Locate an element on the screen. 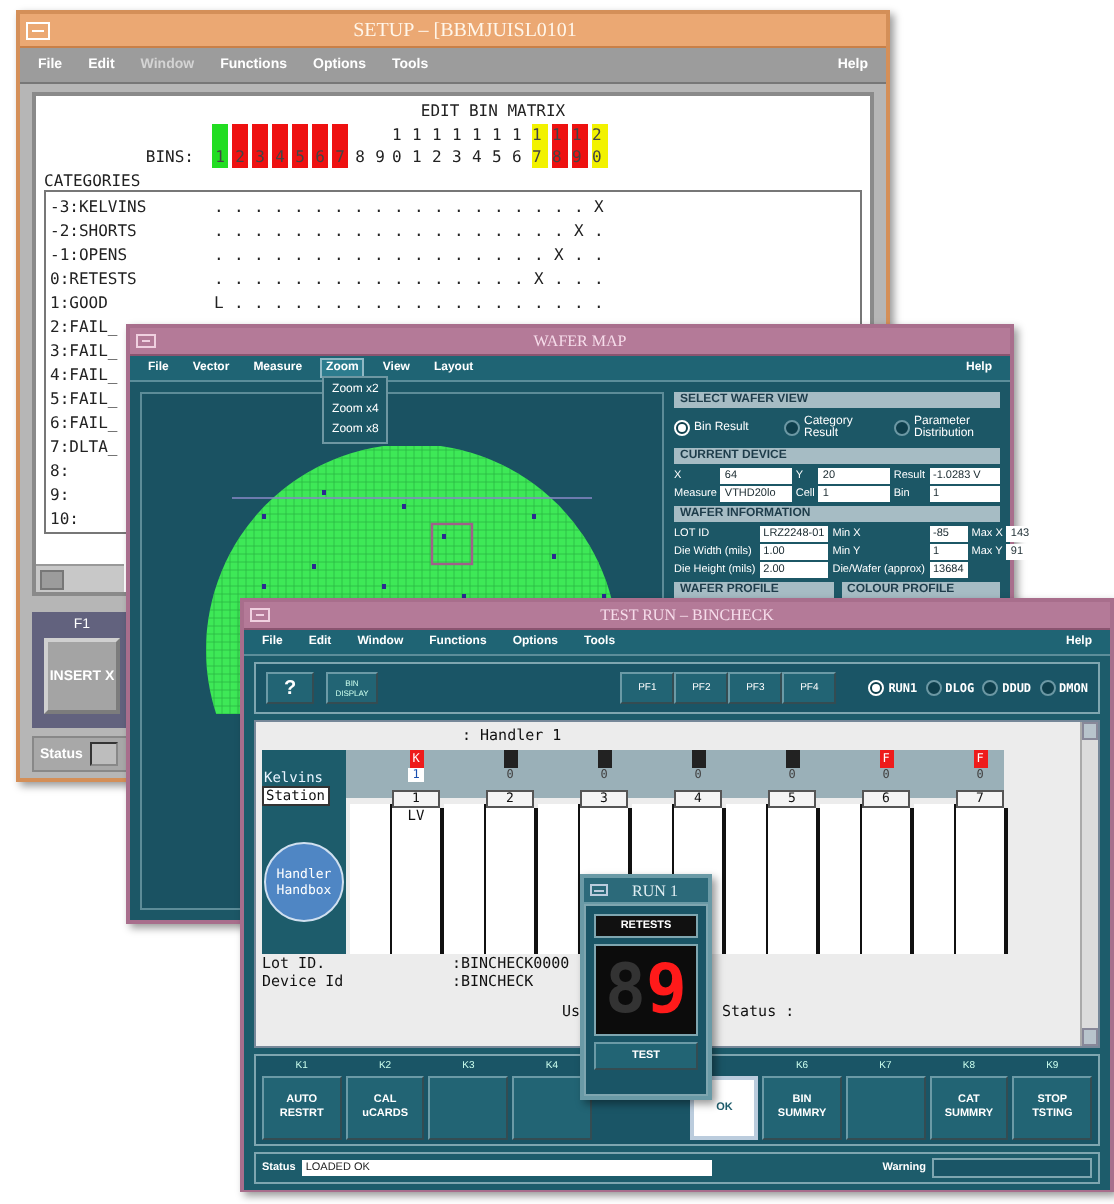 The width and height of the screenshot is (1114, 1204). status-field is located at coordinates (104, 754).